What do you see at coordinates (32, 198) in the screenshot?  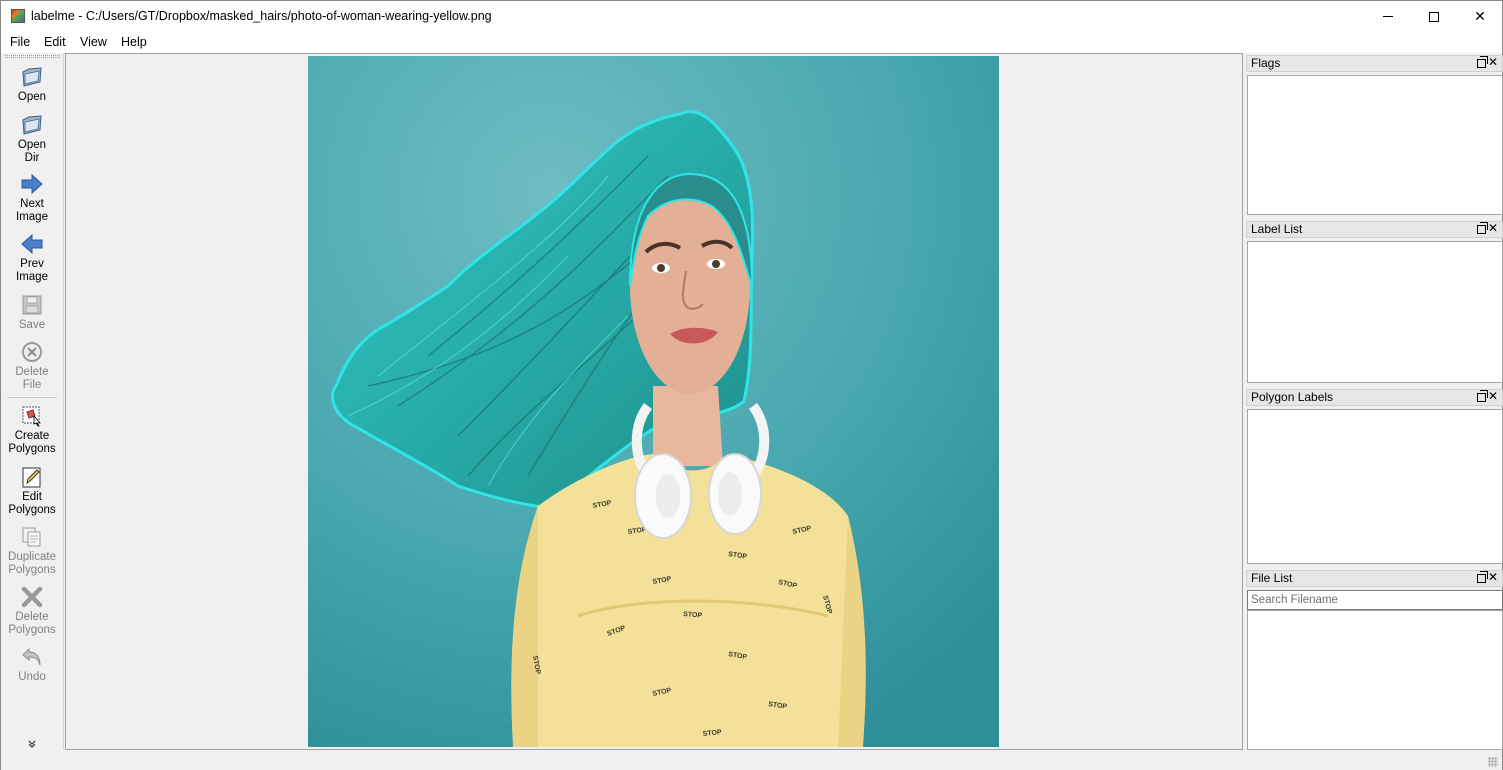 I see `next-image-button: Next Image` at bounding box center [32, 198].